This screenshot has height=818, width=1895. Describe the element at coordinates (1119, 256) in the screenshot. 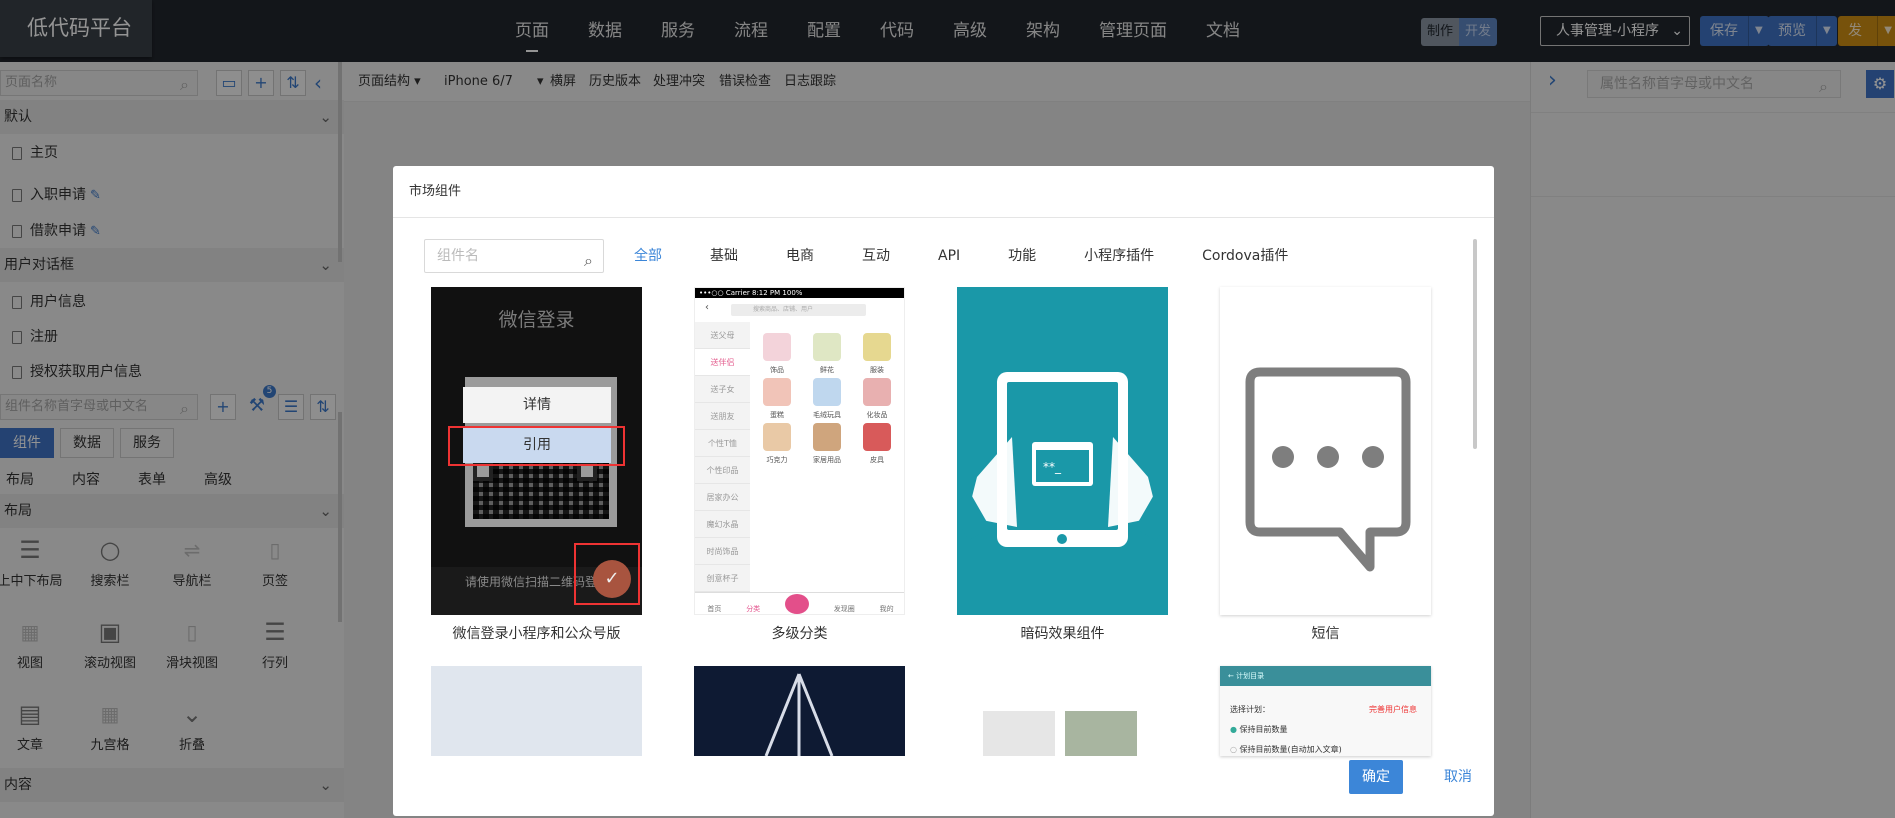

I see `category-miniapp-plugin: 小程序插件` at that location.